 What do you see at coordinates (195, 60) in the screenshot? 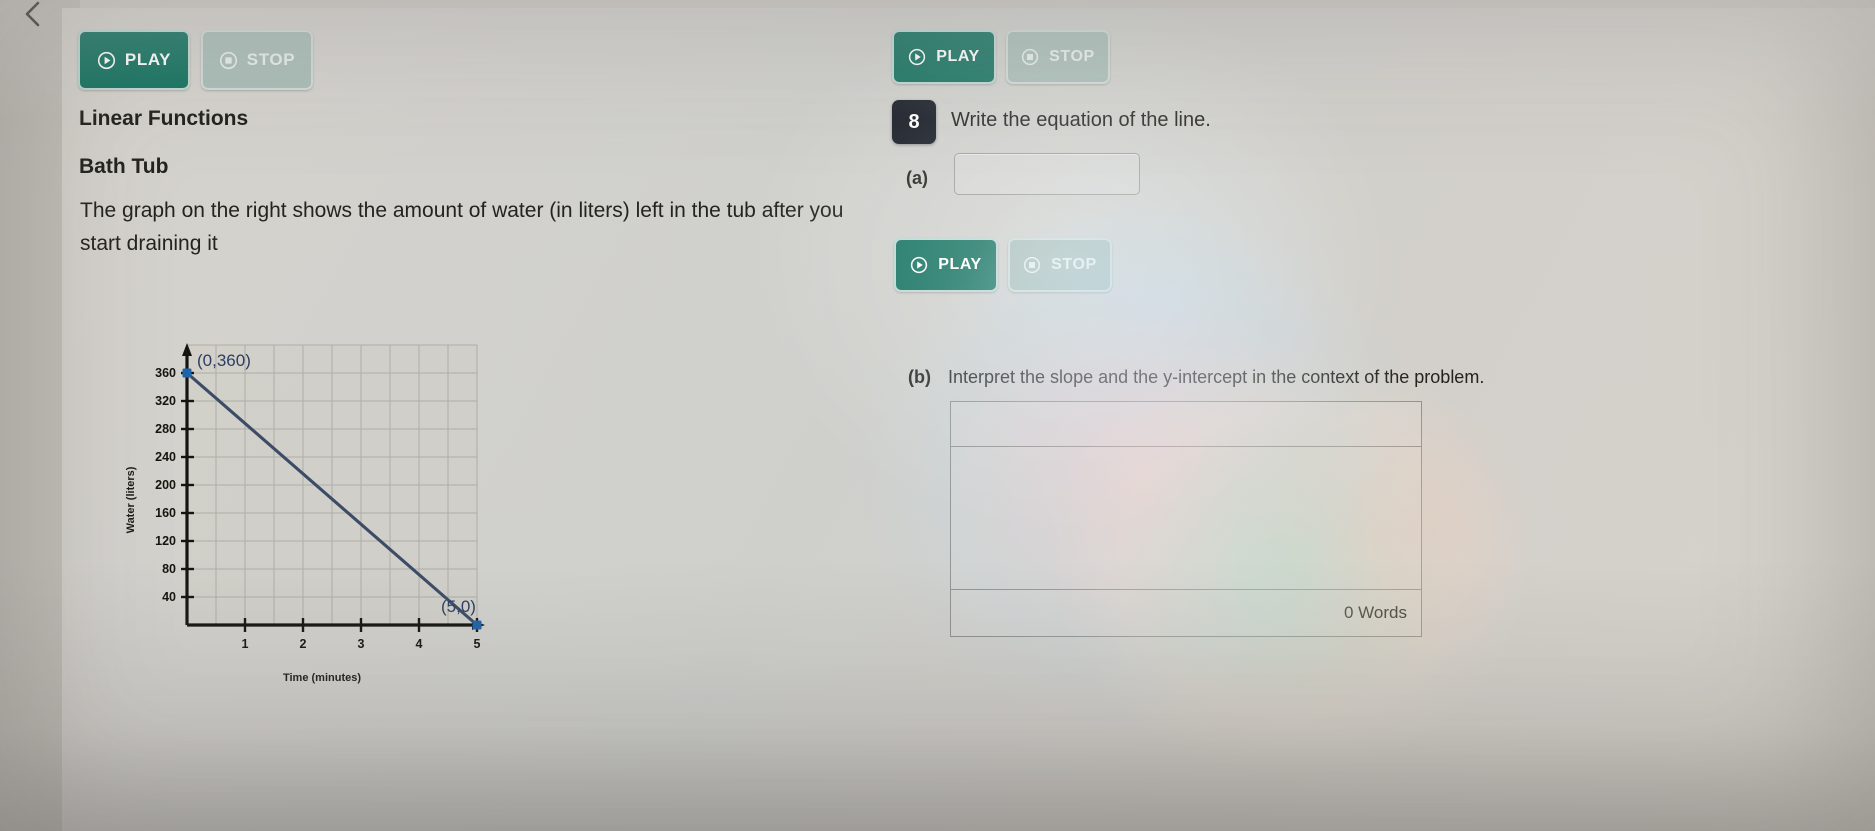
I see `media-controls-top-left: PLAY STOP` at bounding box center [195, 60].